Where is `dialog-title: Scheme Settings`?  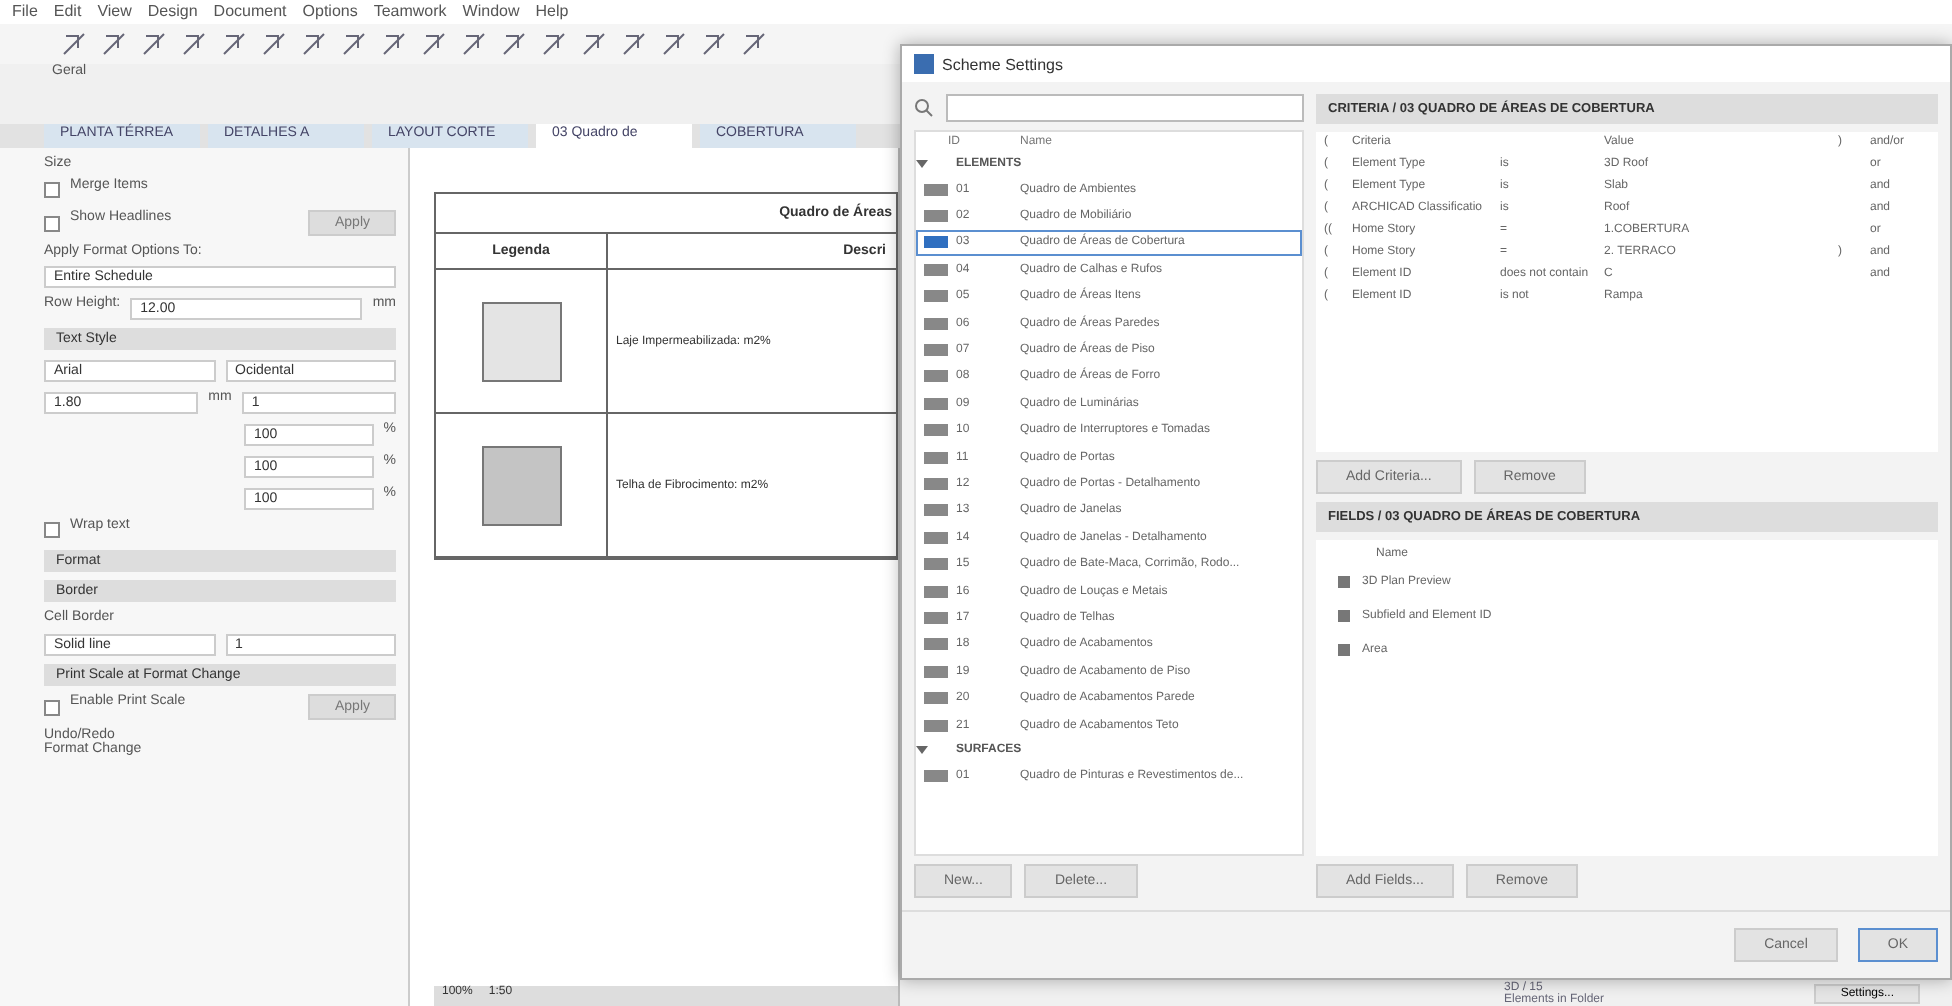 dialog-title: Scheme Settings is located at coordinates (1002, 64).